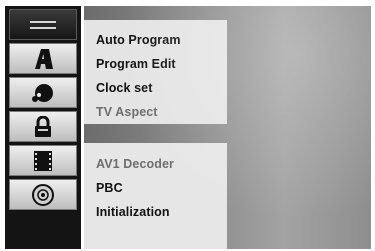  I want to click on sidebar-item-language, so click(43, 58).